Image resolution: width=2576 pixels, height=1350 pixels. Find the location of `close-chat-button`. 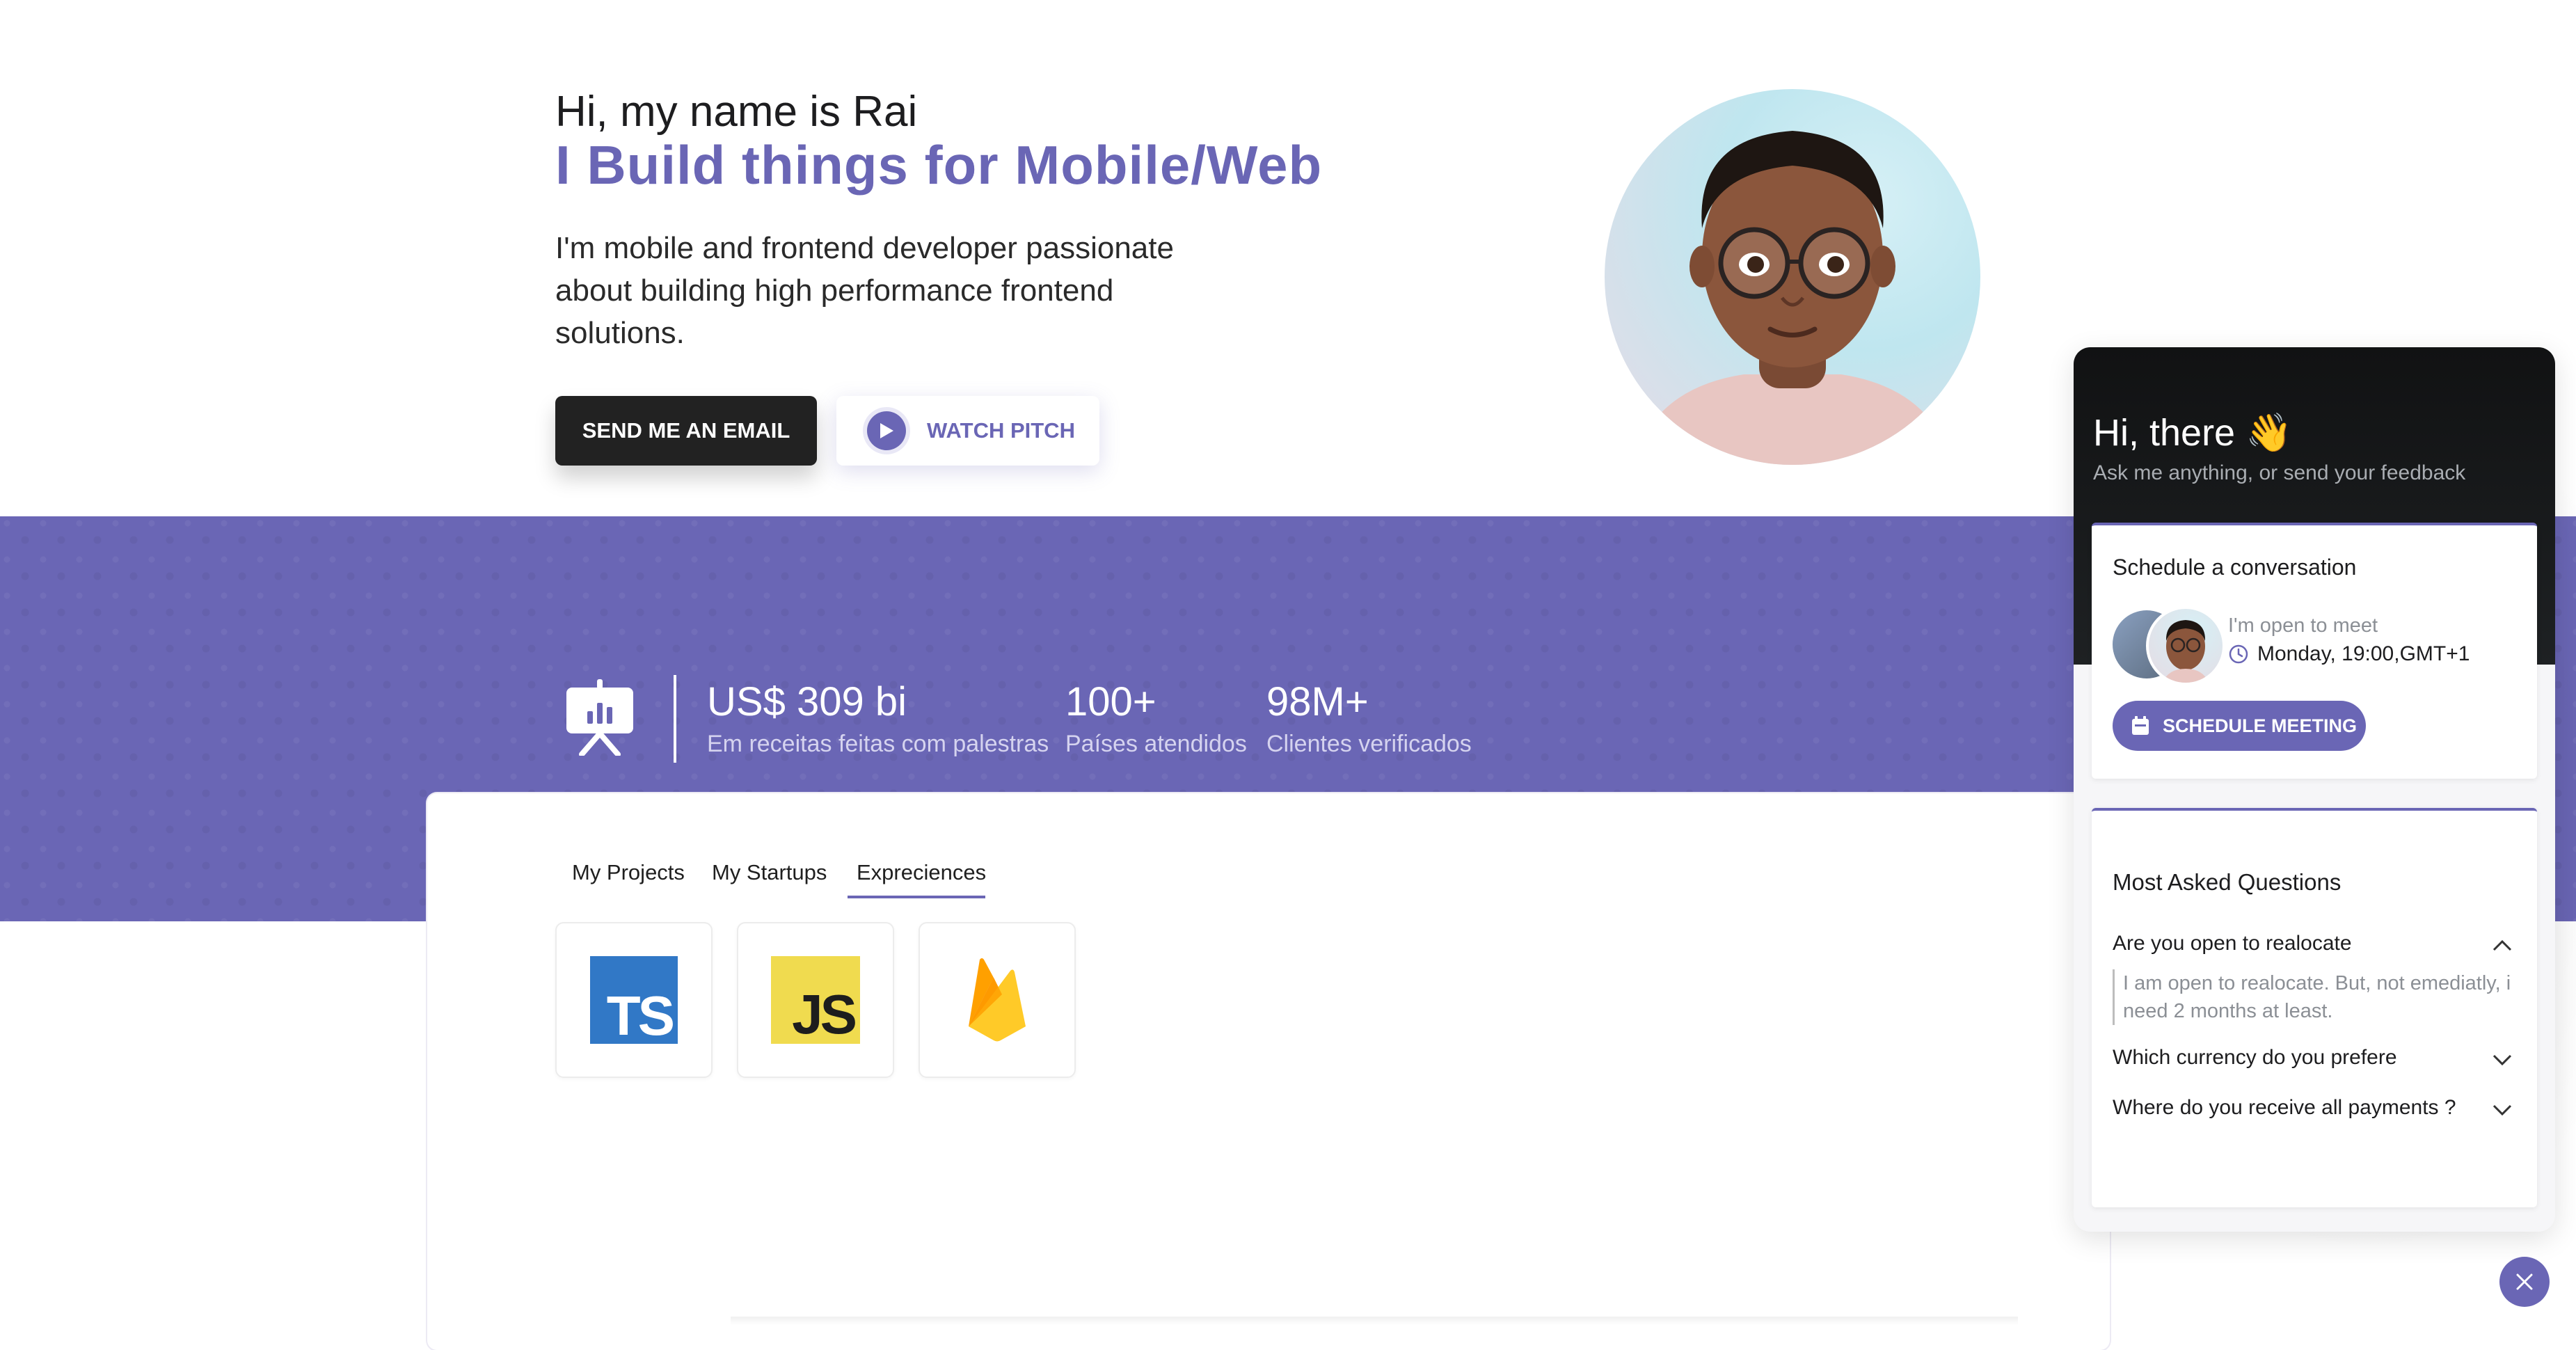

close-chat-button is located at coordinates (2524, 1282).